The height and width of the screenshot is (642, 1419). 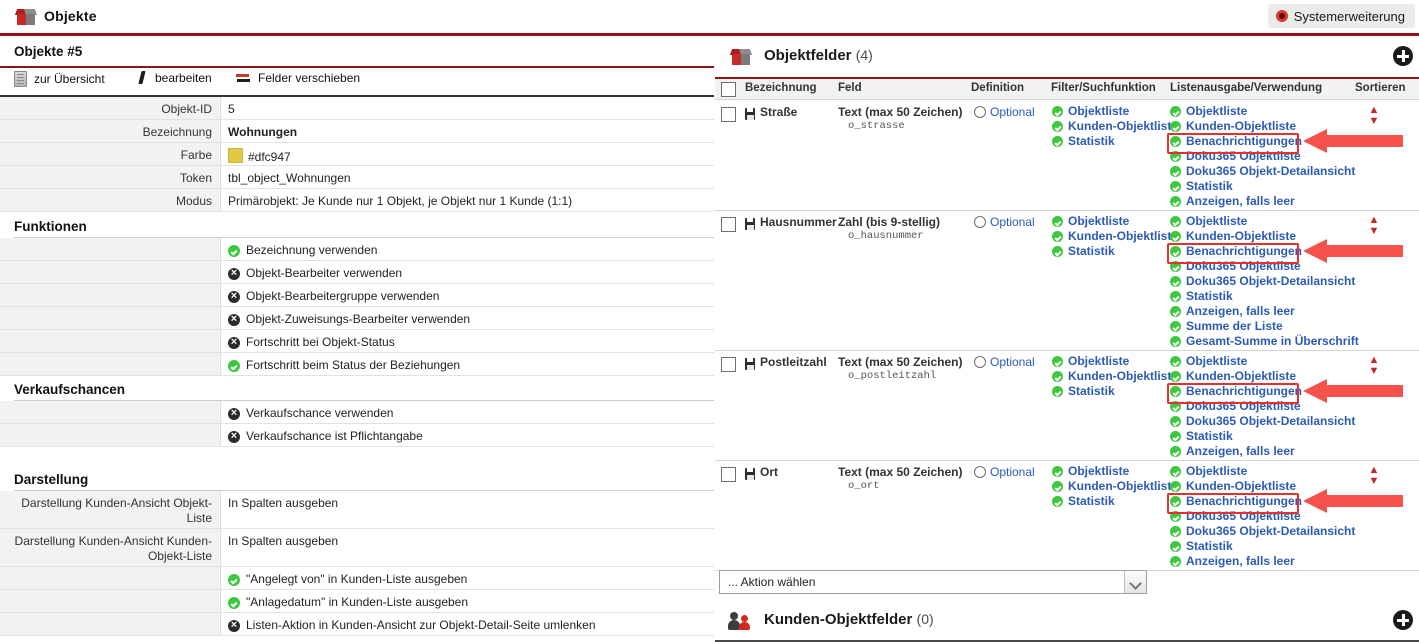 I want to click on detail-row-farbe: Farbe #dfc947, so click(x=357, y=154).